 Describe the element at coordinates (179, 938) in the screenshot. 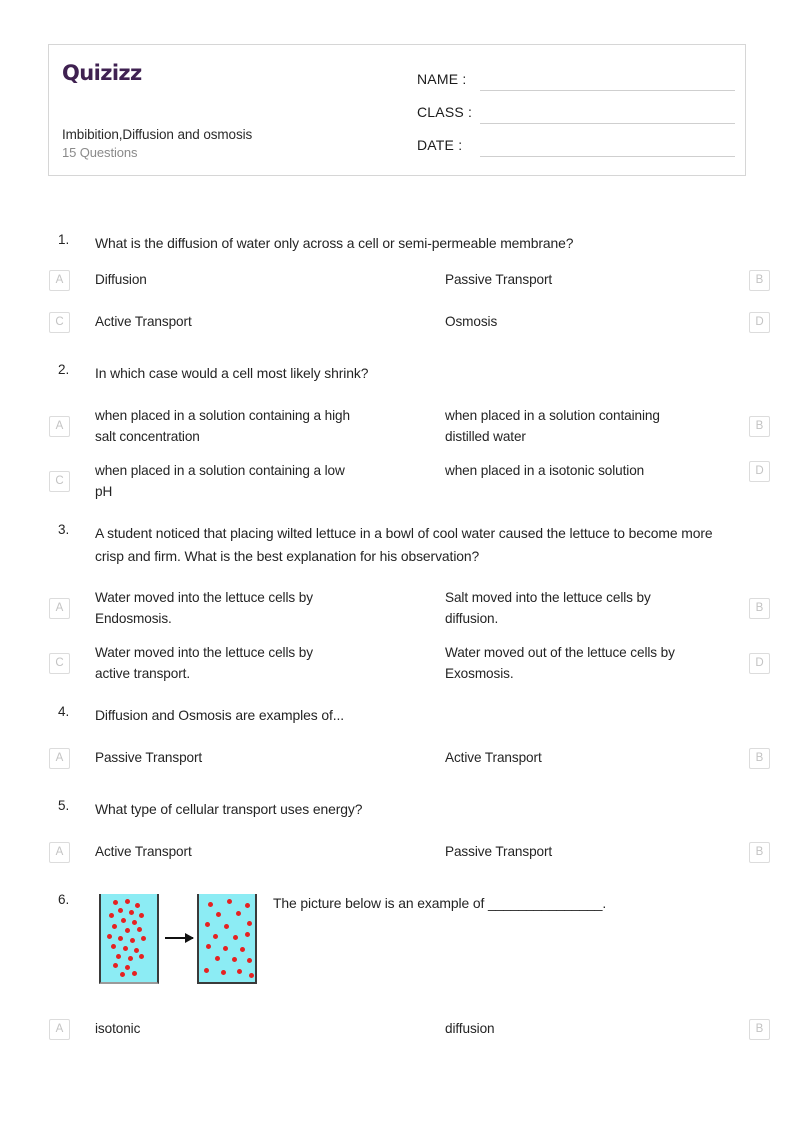

I see `arrow-right-icon` at that location.